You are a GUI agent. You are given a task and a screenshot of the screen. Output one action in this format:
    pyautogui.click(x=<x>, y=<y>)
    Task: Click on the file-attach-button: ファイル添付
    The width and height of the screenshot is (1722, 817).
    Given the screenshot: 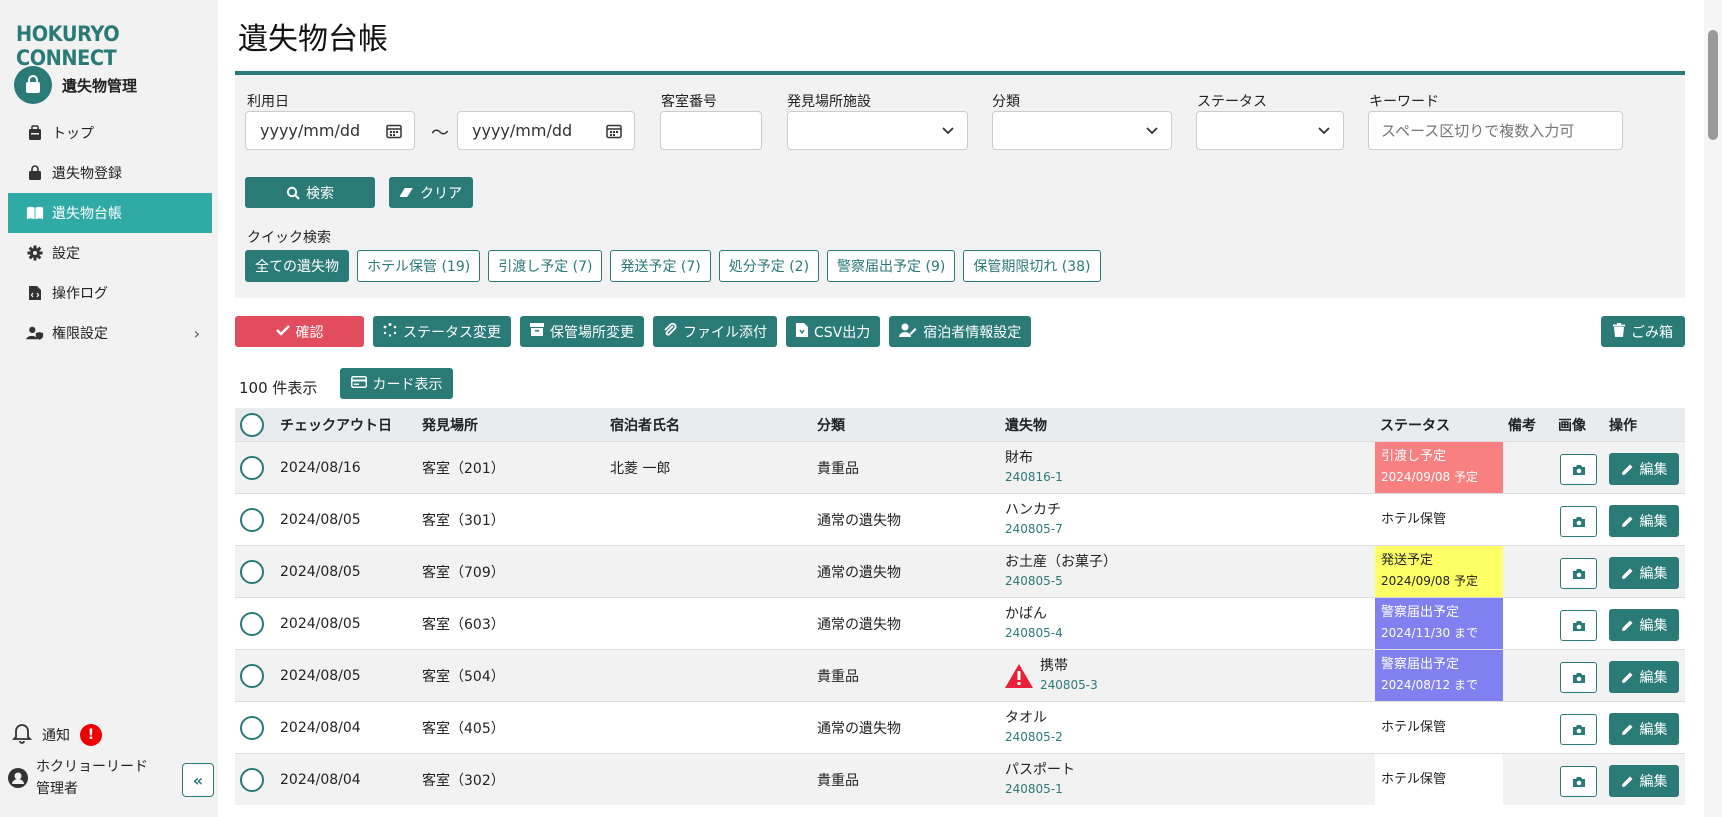 What is the action you would take?
    pyautogui.click(x=715, y=331)
    